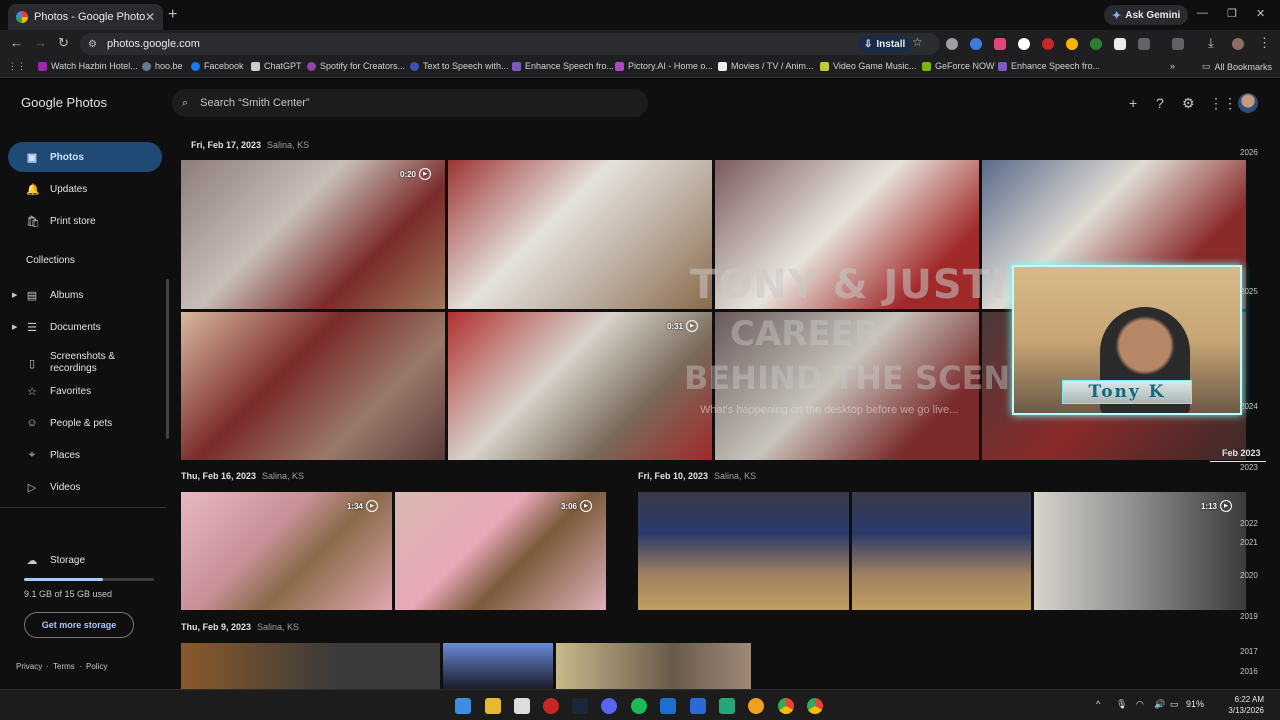 The height and width of the screenshot is (720, 1280). I want to click on spotify-icon, so click(639, 706).